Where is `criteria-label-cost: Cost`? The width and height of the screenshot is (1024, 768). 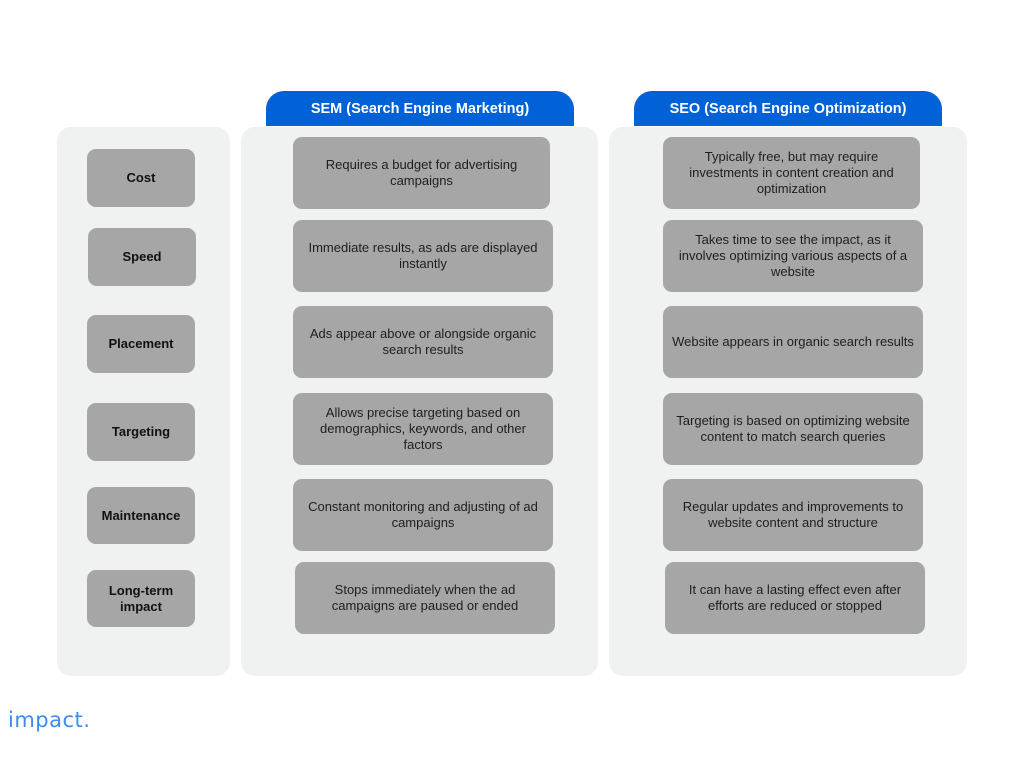
criteria-label-cost: Cost is located at coordinates (141, 178).